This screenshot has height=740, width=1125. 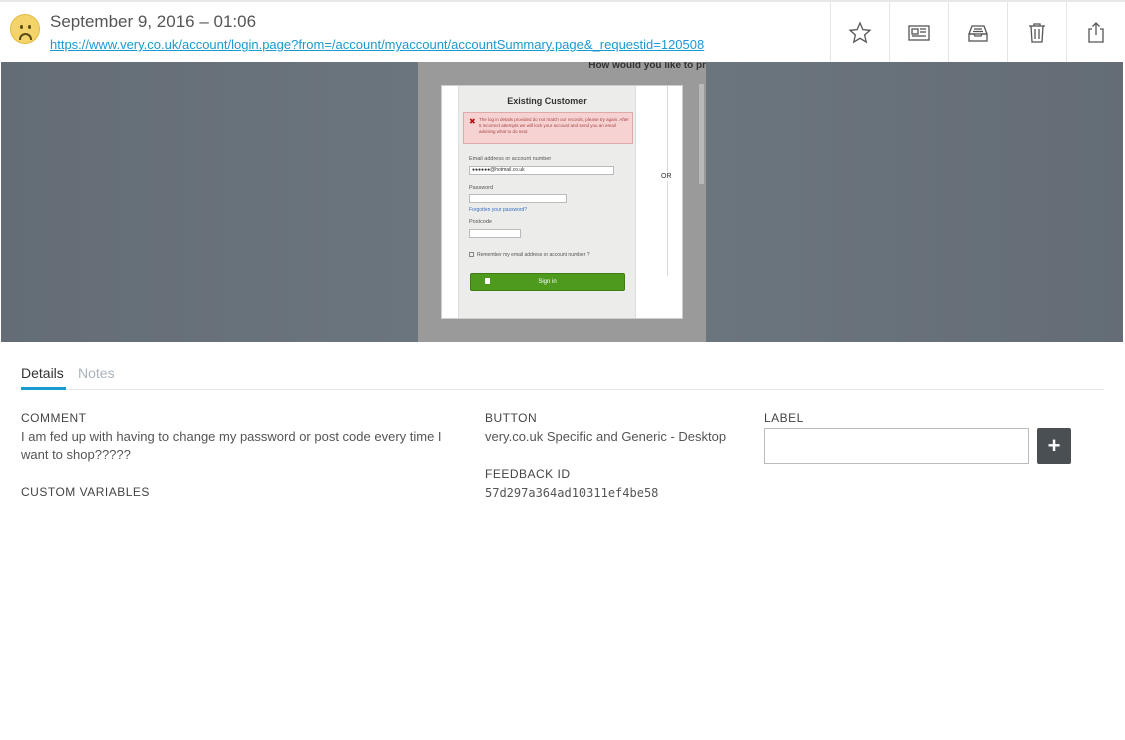 I want to click on archive-button, so click(x=977, y=33).